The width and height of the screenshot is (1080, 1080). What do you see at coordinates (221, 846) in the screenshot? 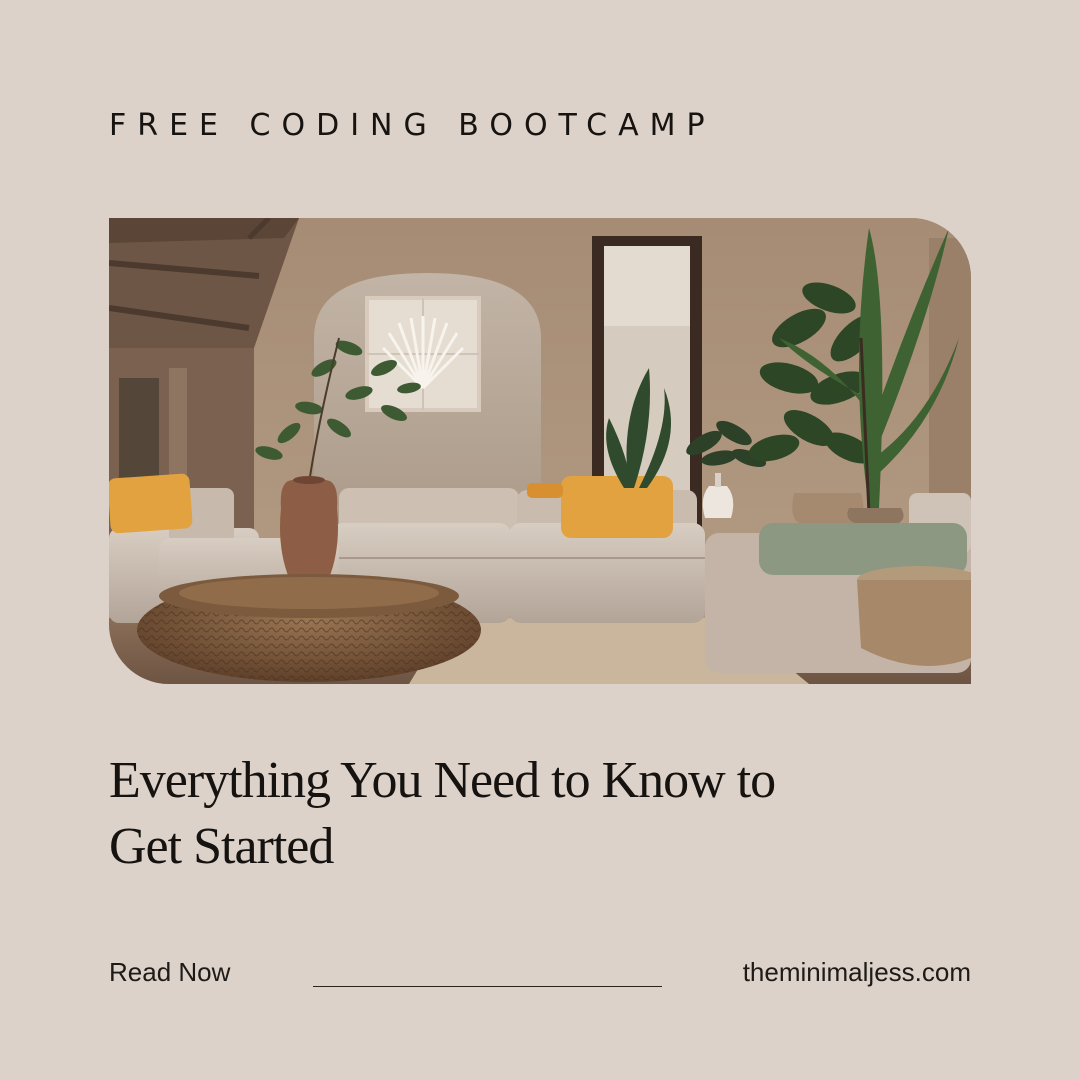
I see `headline-line-2: Get Started` at bounding box center [221, 846].